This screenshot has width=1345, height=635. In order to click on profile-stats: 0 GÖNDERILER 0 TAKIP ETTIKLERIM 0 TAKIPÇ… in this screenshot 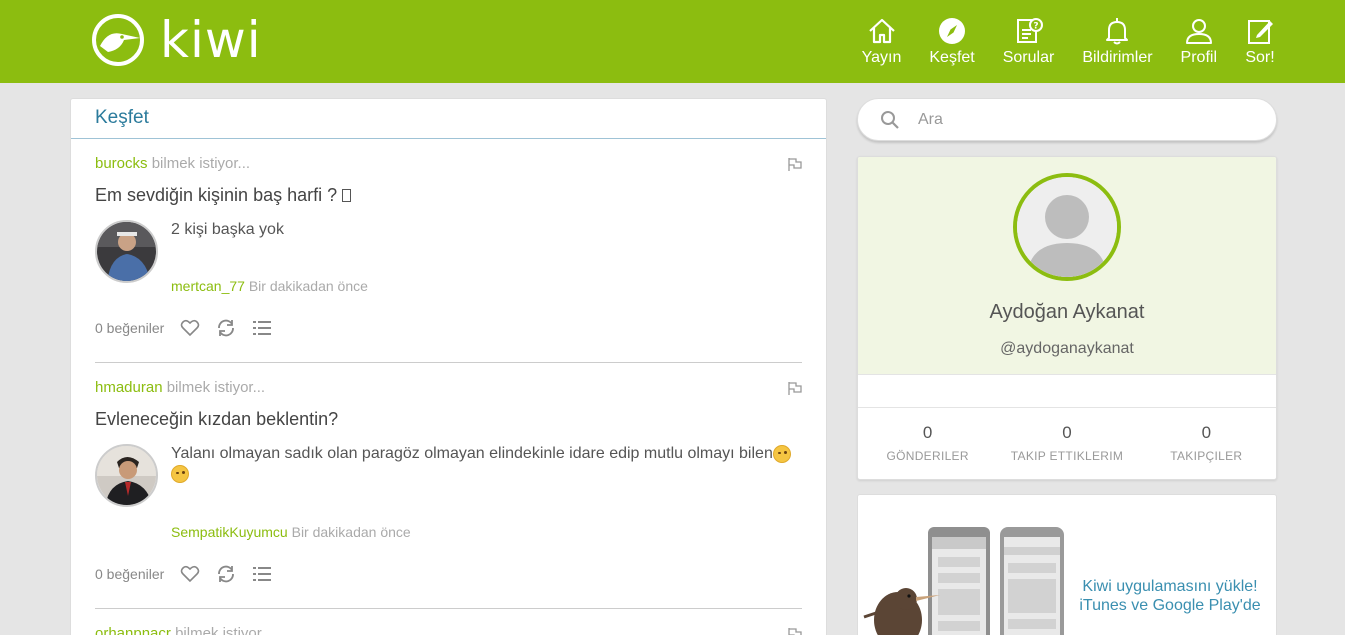, I will do `click(1067, 443)`.